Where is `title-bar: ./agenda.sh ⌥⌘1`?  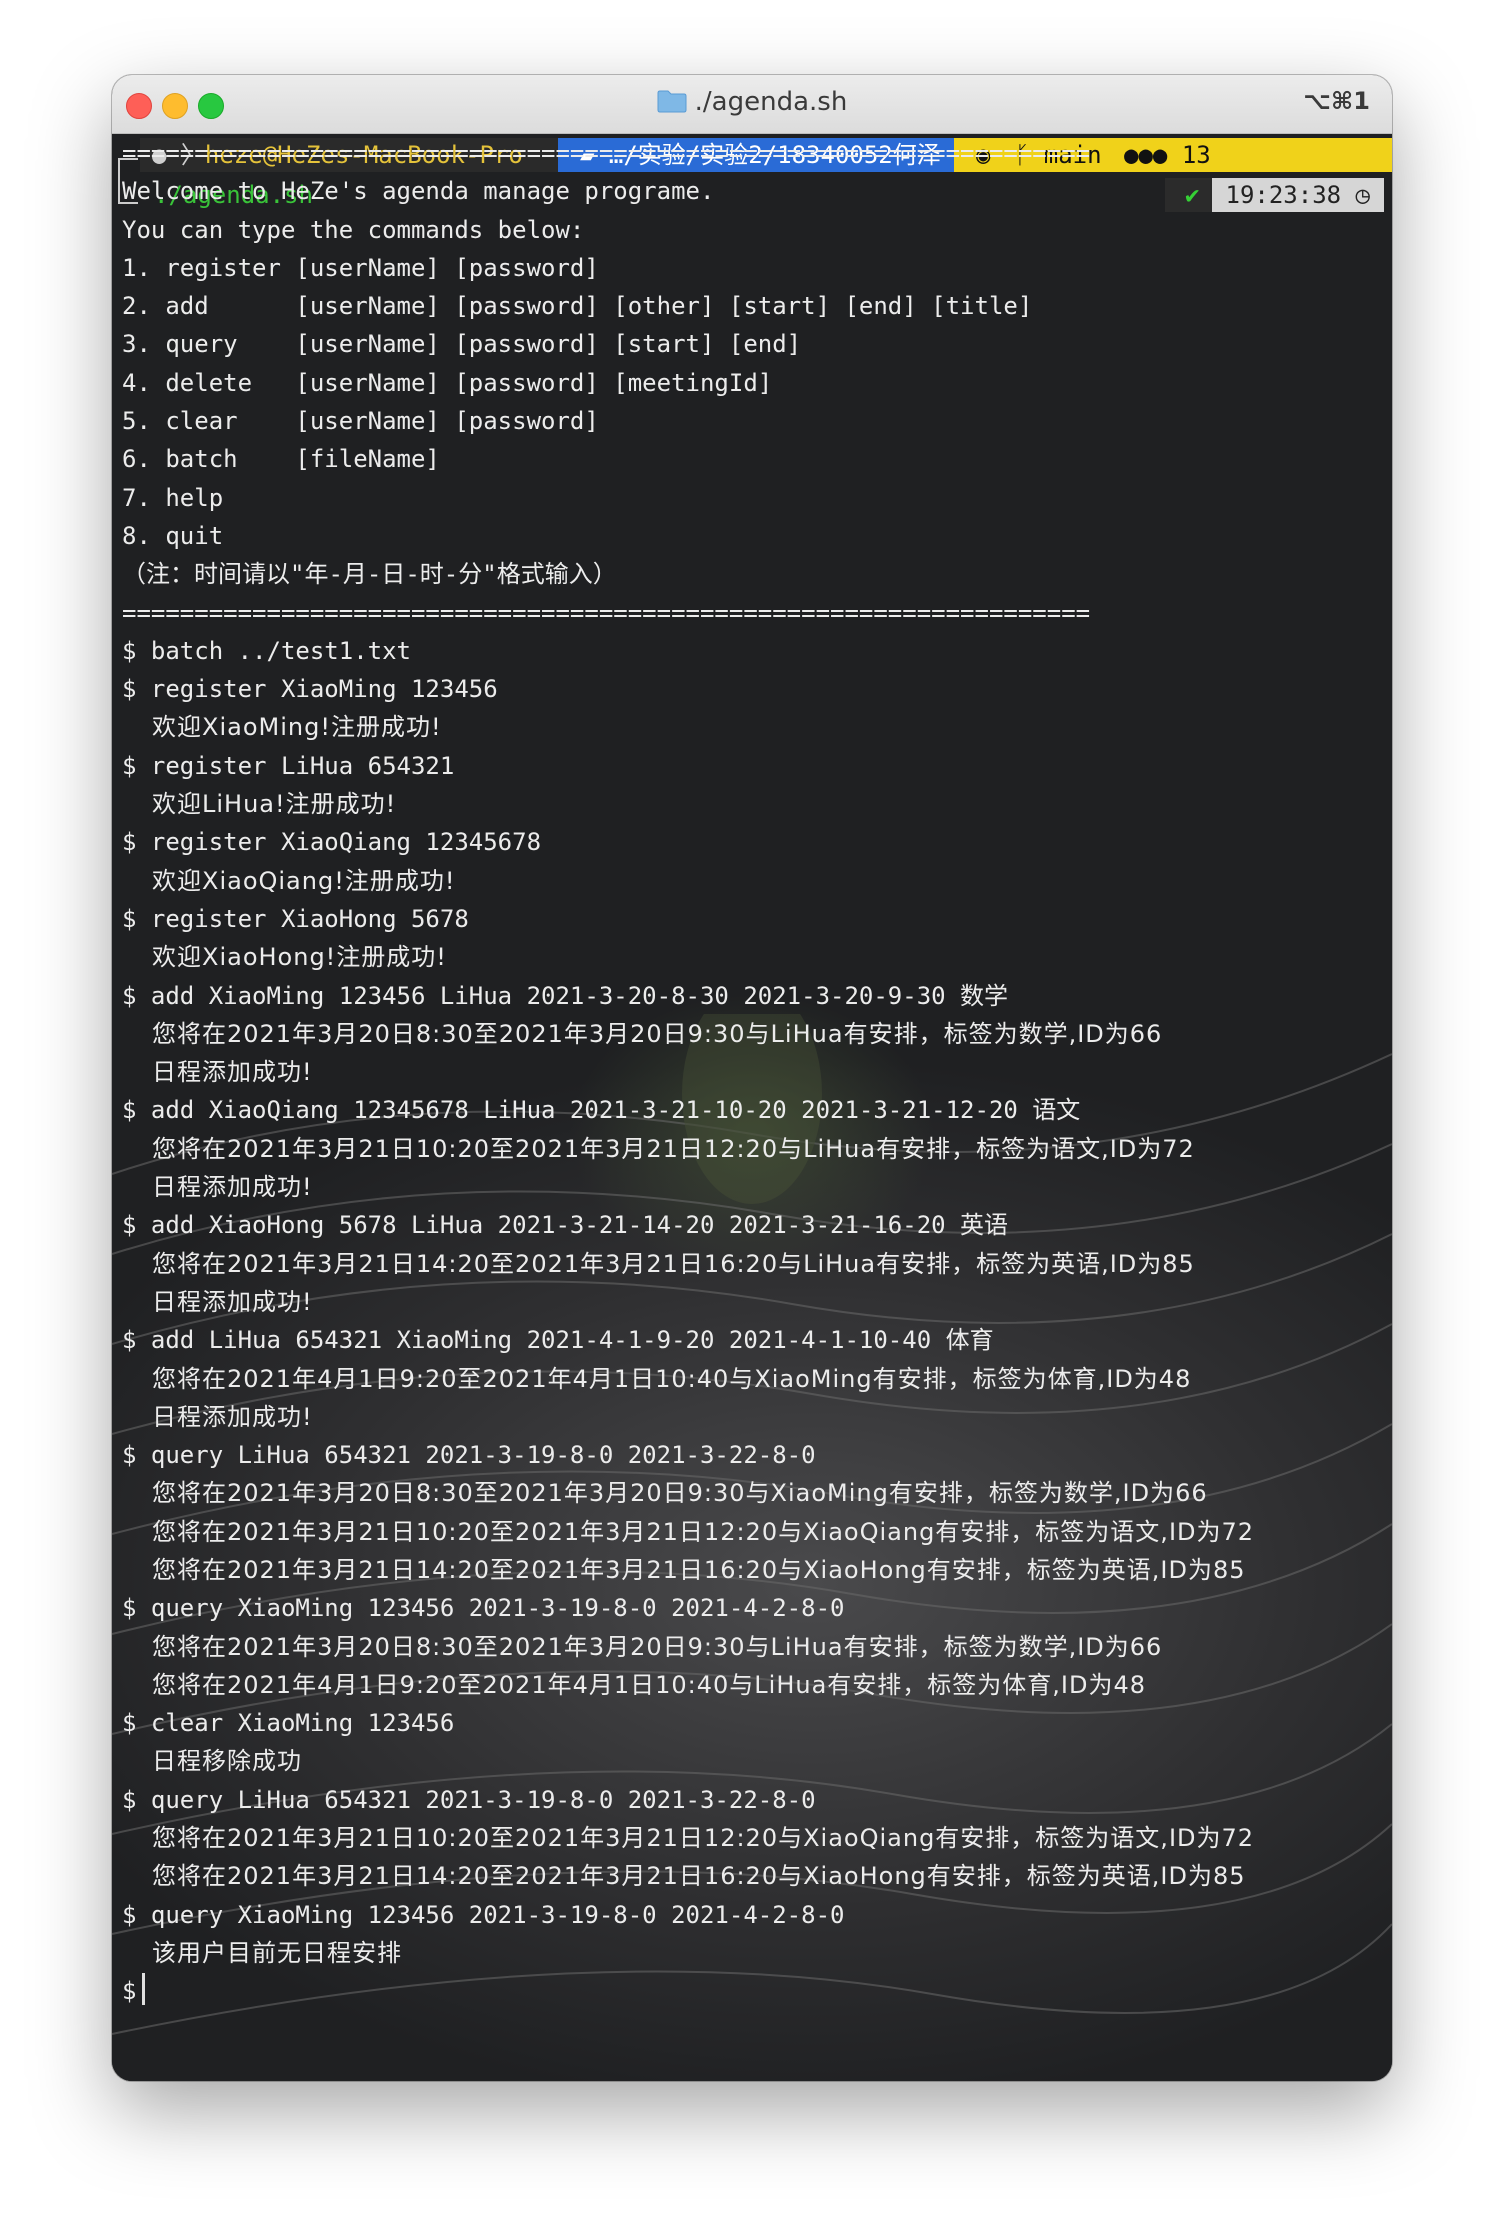 title-bar: ./agenda.sh ⌥⌘1 is located at coordinates (752, 104).